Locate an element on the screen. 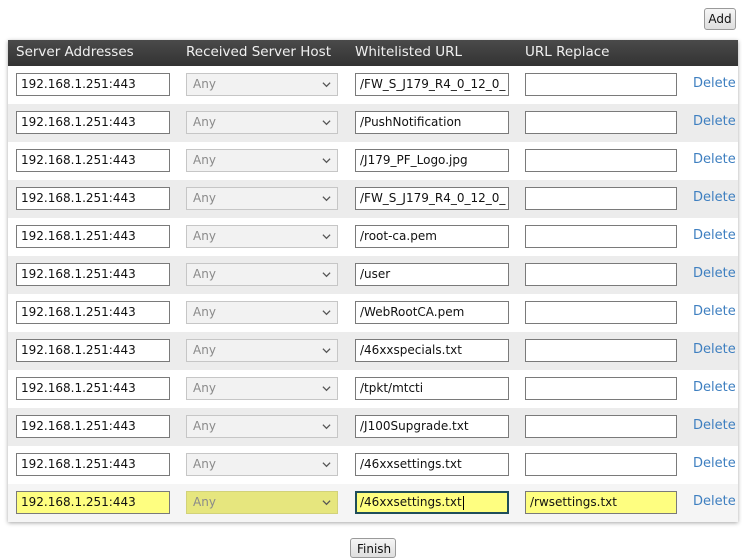 The width and height of the screenshot is (742, 558). header-whitelisted-url: Whitelisted URL is located at coordinates (409, 52).